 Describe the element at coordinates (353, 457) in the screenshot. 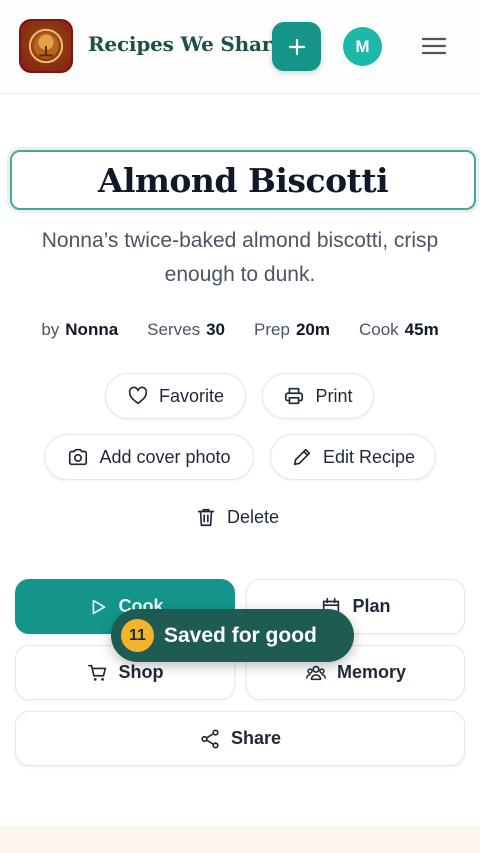

I see `edit-recipe-button: Edit Recipe` at that location.